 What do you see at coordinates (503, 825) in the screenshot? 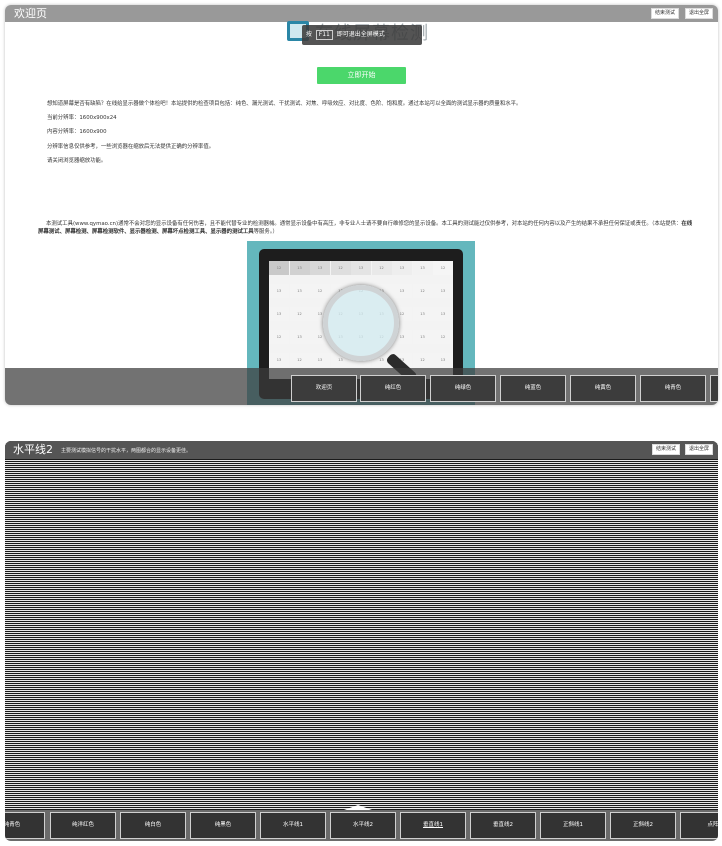
I see `nav-vline2: 垂直线2` at bounding box center [503, 825].